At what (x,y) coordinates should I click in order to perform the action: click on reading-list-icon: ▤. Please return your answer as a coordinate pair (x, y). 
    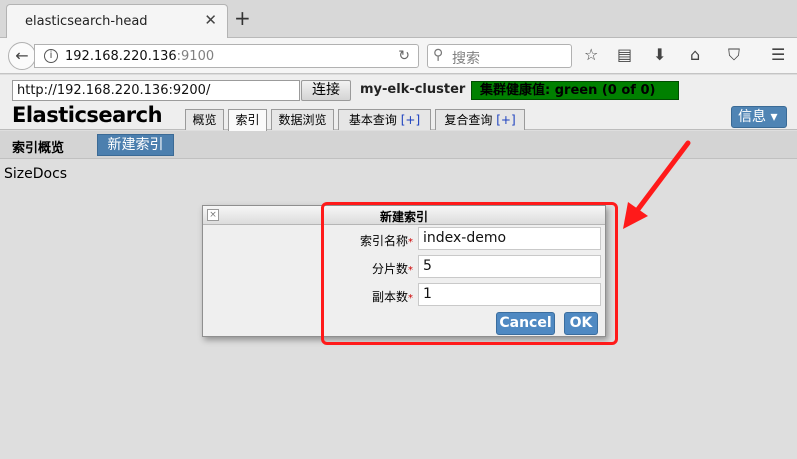
    Looking at the image, I should click on (624, 55).